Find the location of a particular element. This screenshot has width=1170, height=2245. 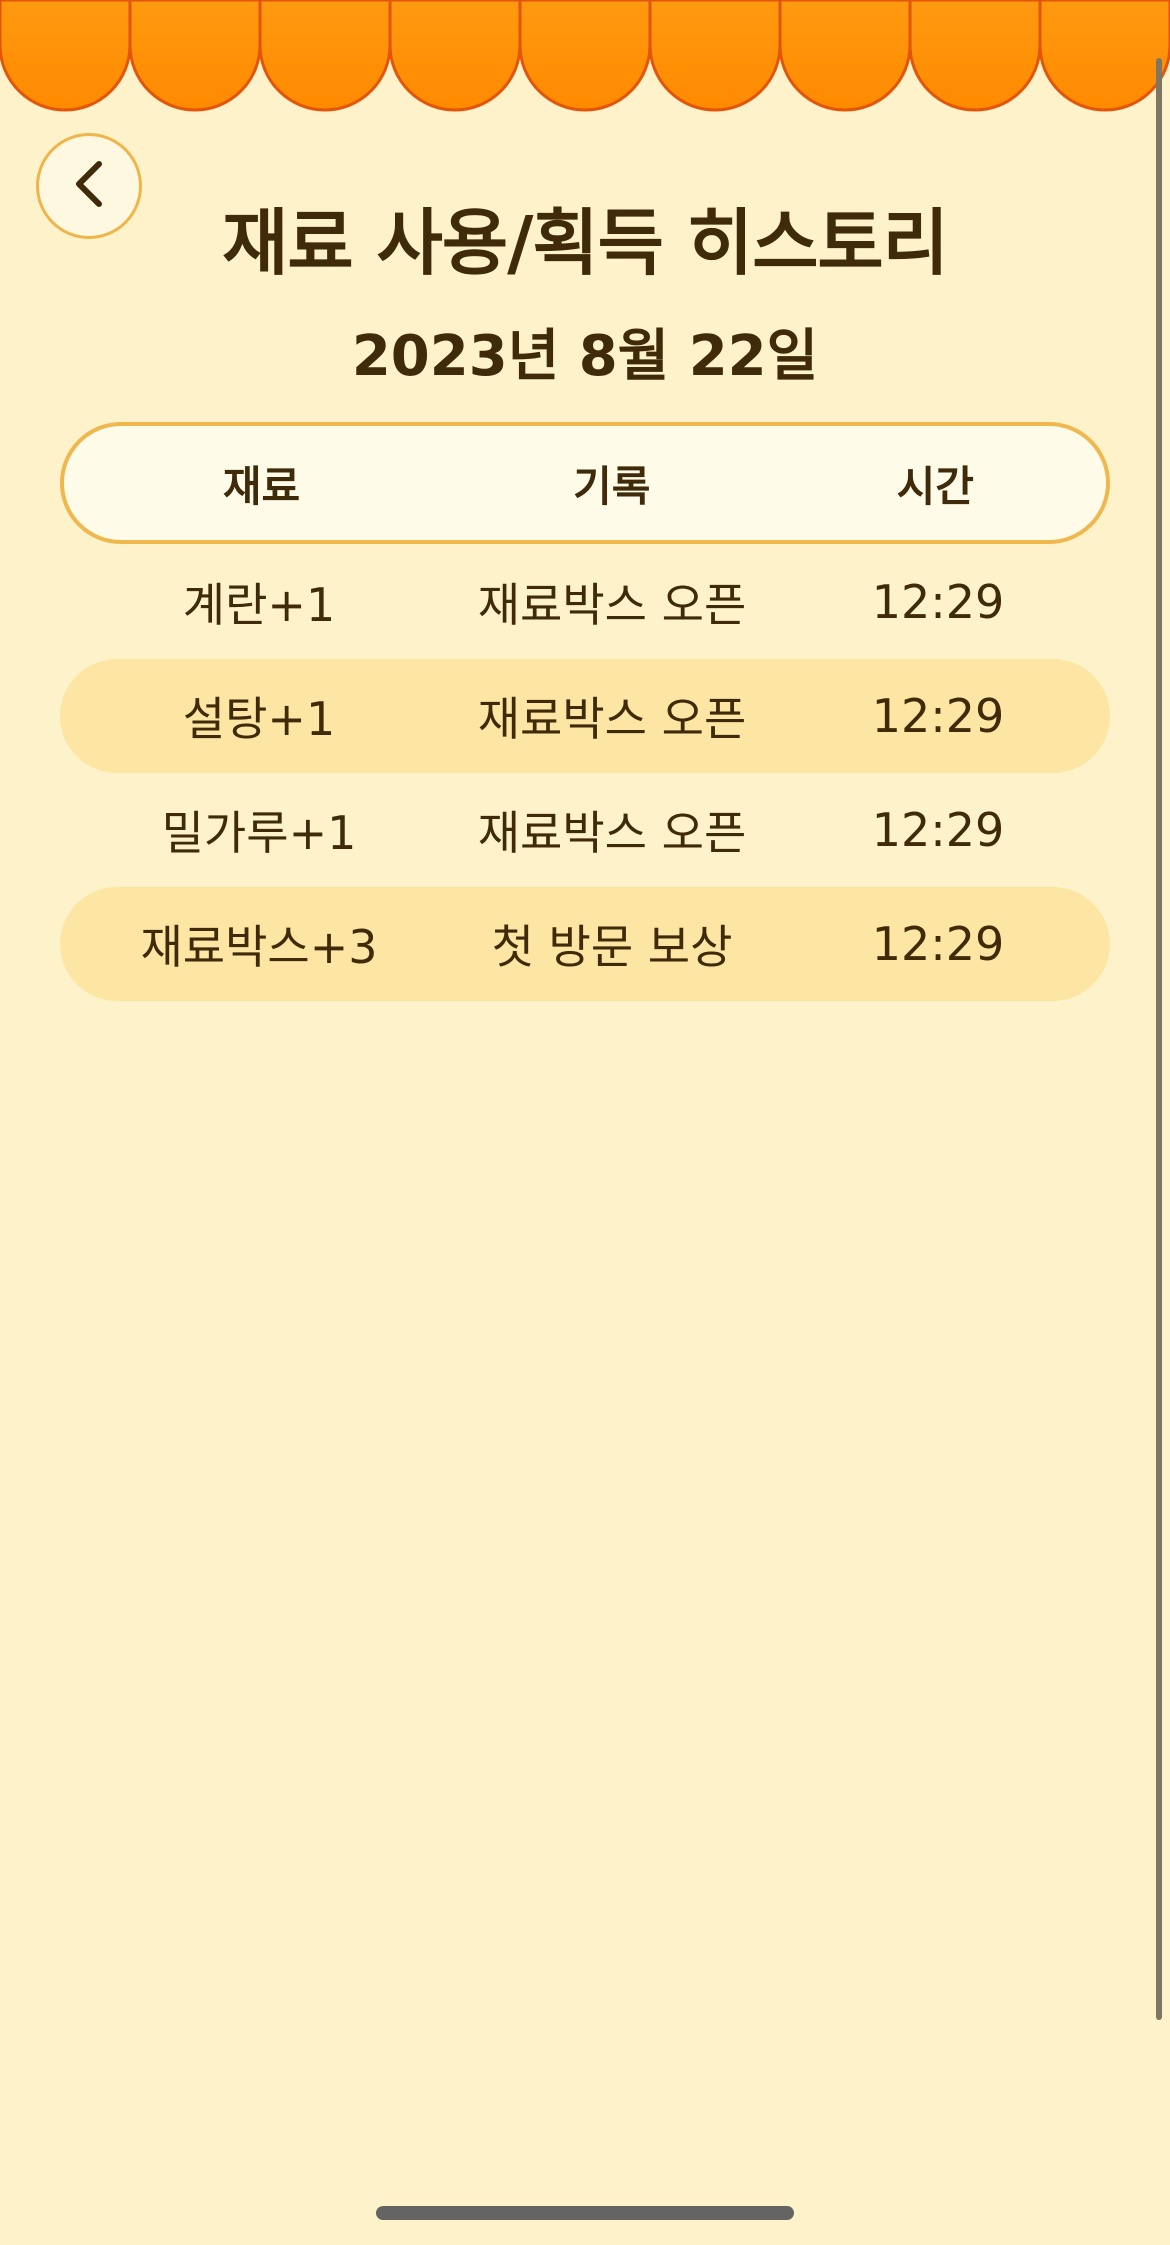

column-header-item: 재료 is located at coordinates (261, 486).